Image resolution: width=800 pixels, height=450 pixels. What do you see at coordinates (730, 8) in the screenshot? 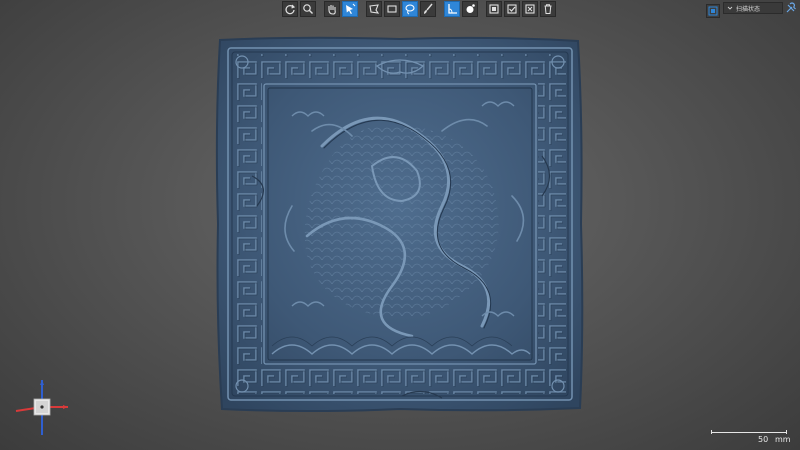
I see `chevron-down-icon` at bounding box center [730, 8].